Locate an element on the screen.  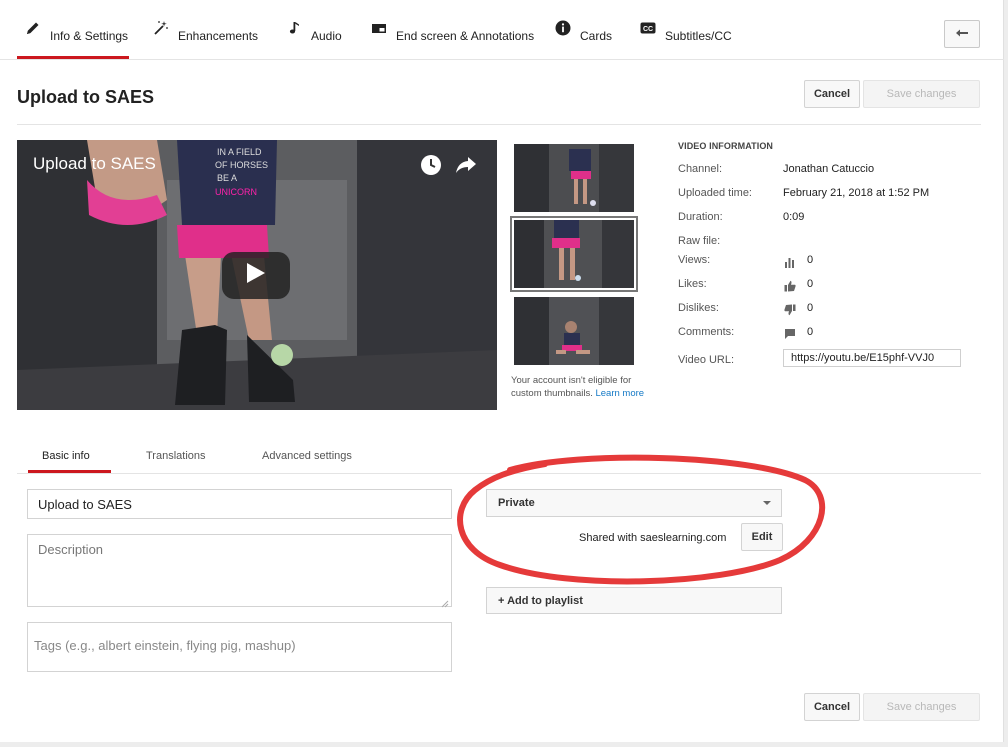
share-icon is located at coordinates (466, 167).